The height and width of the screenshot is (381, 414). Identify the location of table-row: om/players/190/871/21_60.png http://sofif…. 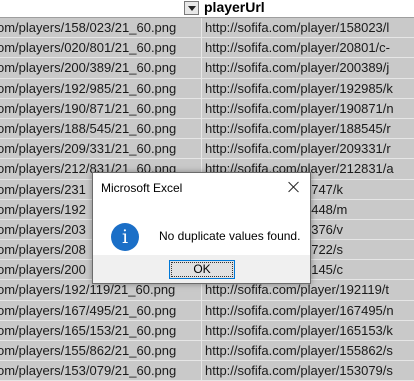
(207, 108).